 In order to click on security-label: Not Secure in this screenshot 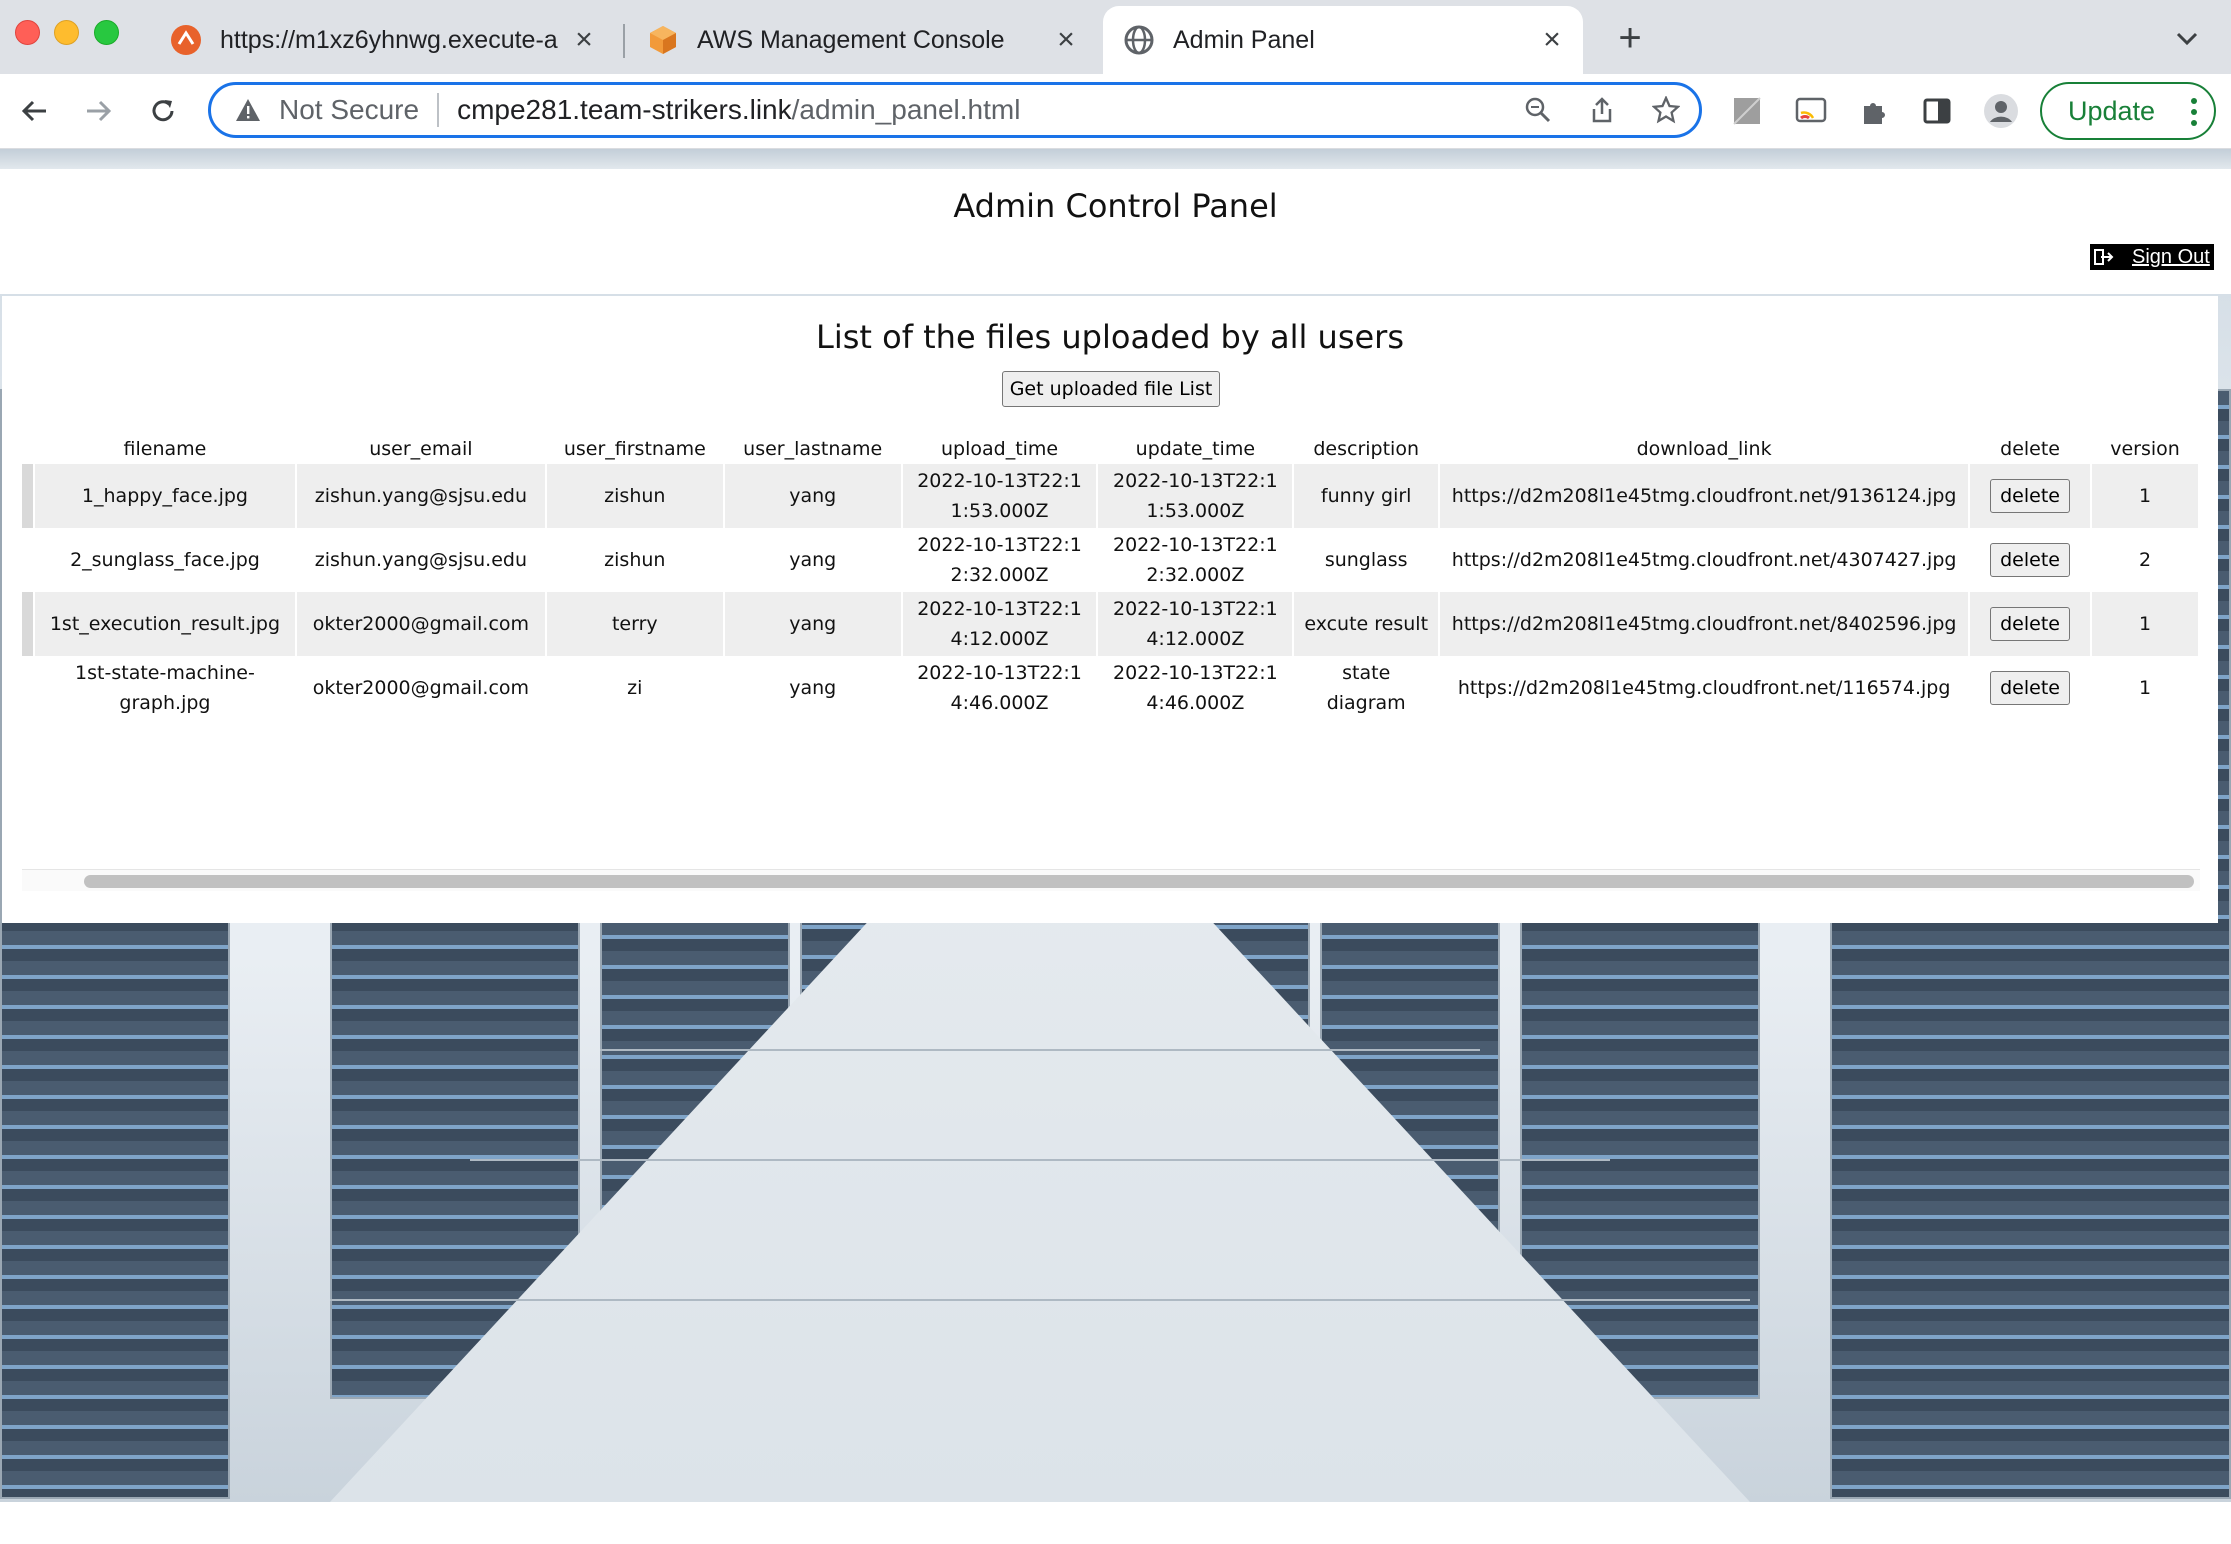, I will do `click(349, 110)`.